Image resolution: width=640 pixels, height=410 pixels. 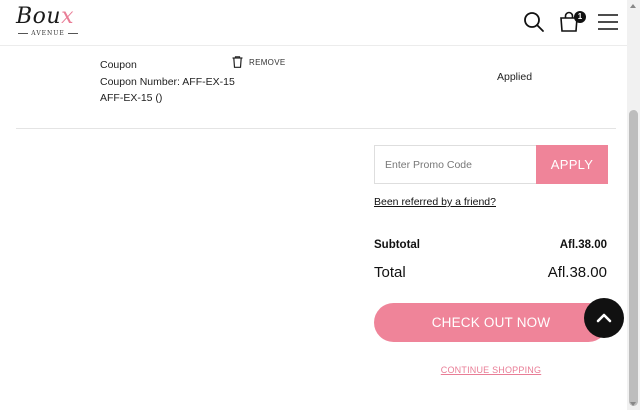 I want to click on logo-accent: x, so click(x=68, y=16).